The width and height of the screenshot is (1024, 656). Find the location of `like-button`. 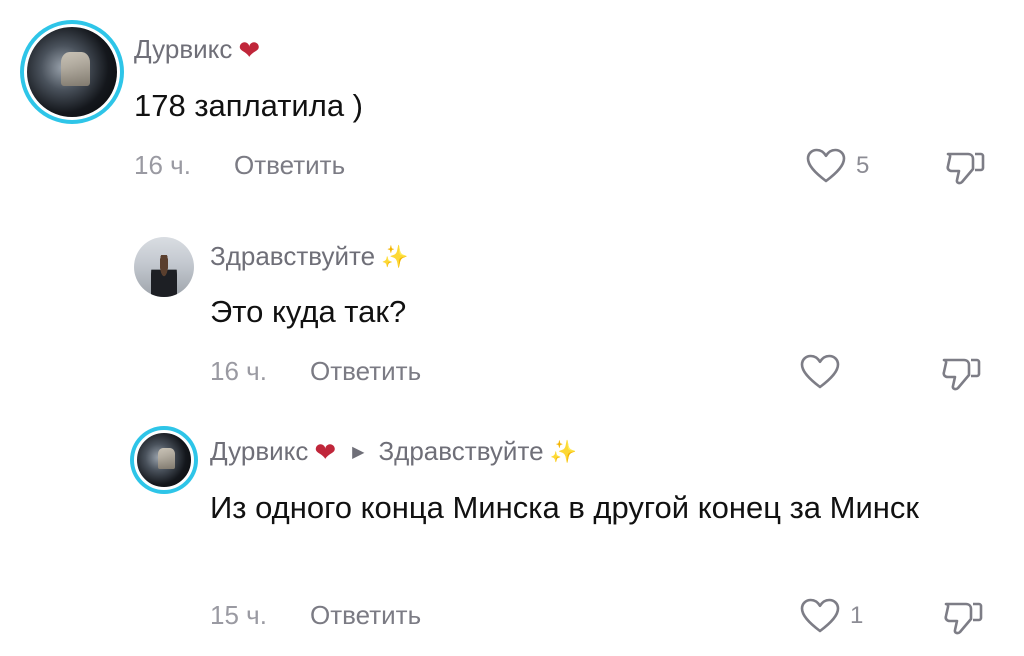

like-button is located at coordinates (825, 372).